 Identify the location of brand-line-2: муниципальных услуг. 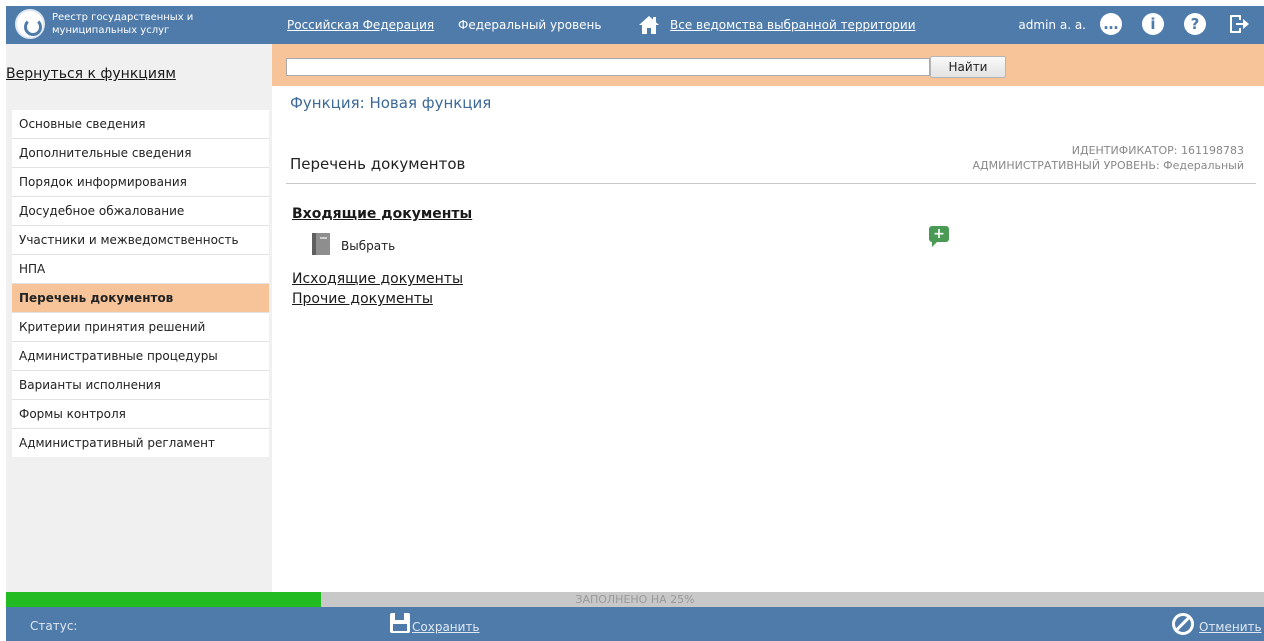
(111, 30).